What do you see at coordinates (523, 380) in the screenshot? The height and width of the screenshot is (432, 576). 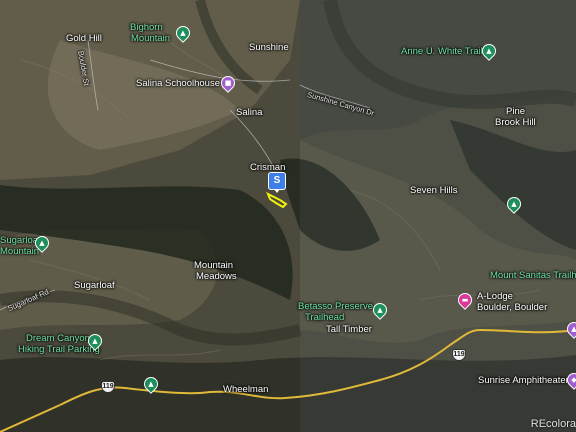 I see `label-sunrise-amphitheater: Sunrise Amphitheater` at bounding box center [523, 380].